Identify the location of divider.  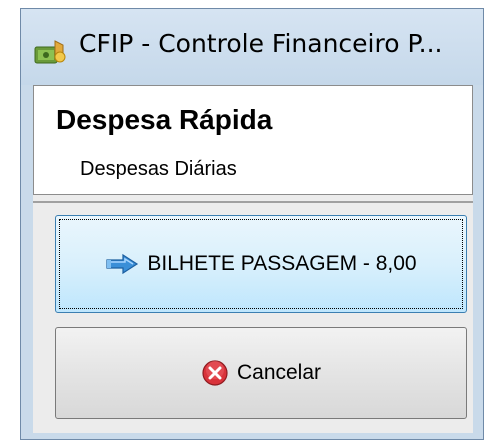
(253, 202).